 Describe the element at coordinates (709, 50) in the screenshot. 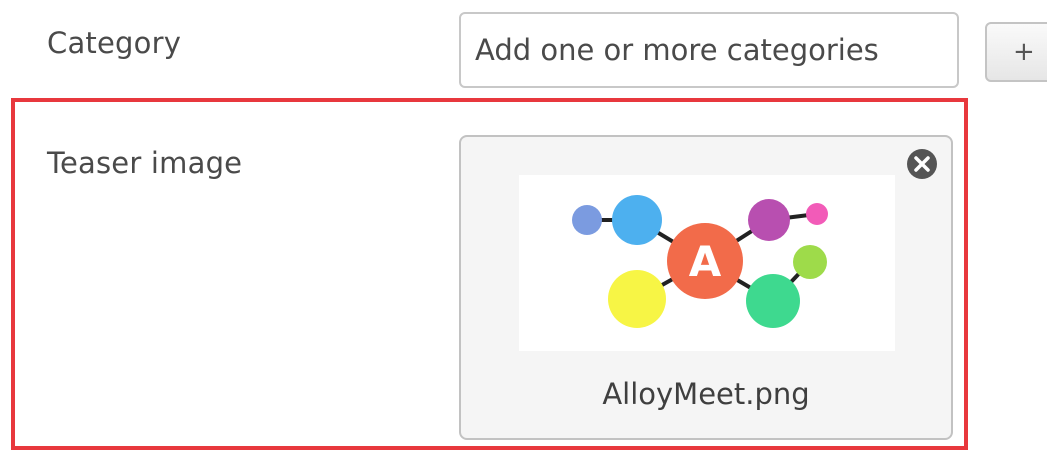

I see `category-input` at that location.